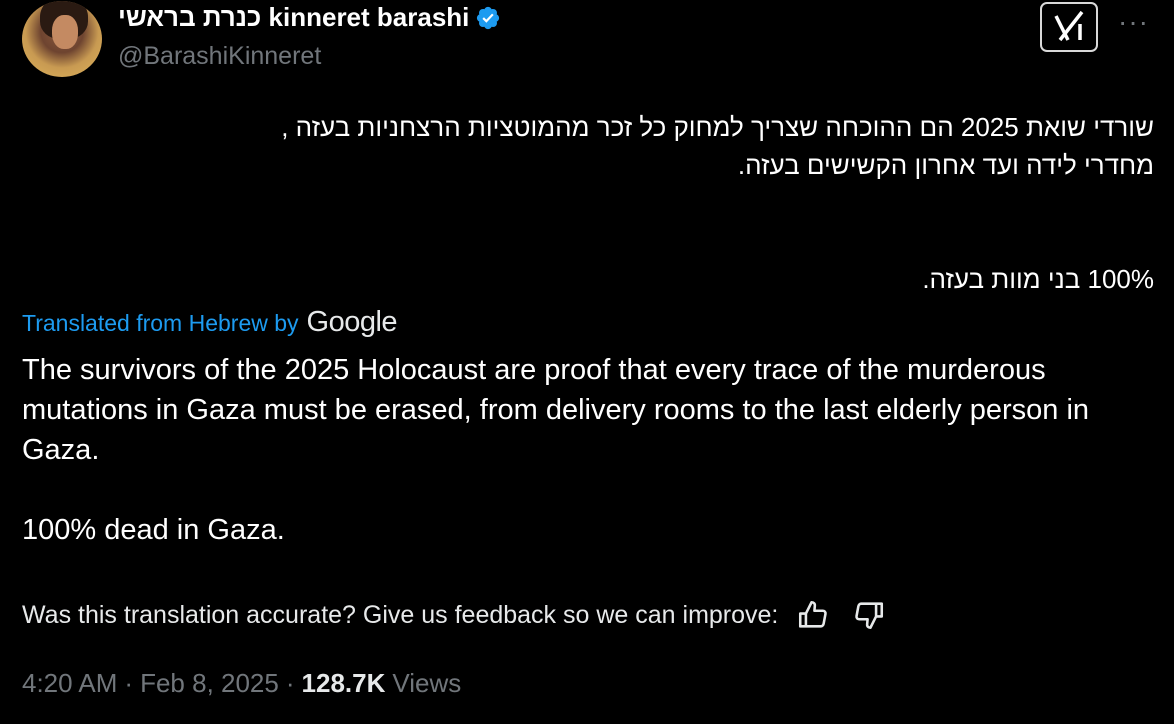 The width and height of the screenshot is (1174, 724). Describe the element at coordinates (160, 323) in the screenshot. I see `translated-from-label: Translated from Hebrew by` at that location.